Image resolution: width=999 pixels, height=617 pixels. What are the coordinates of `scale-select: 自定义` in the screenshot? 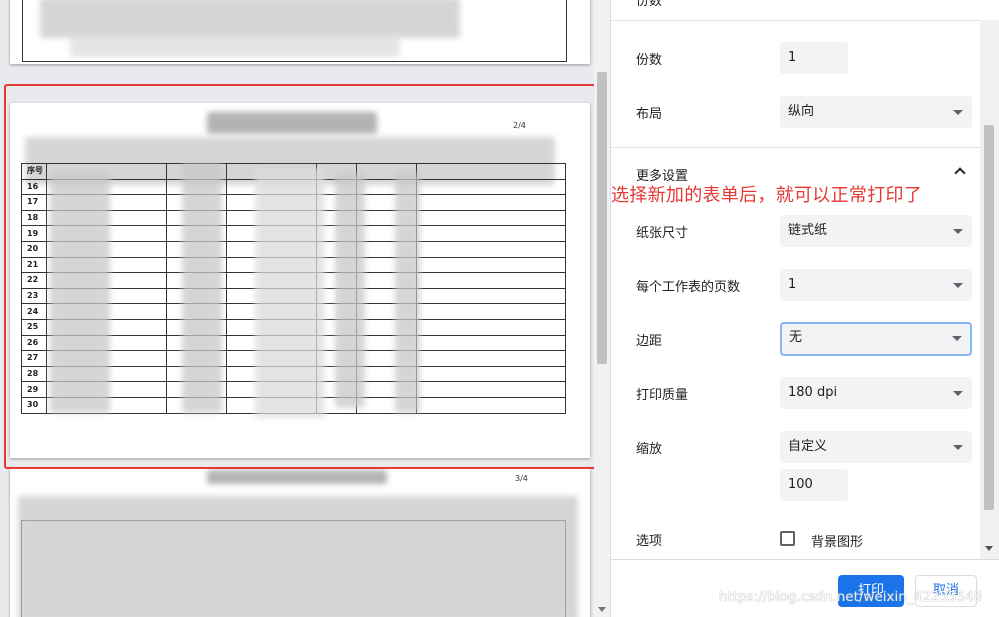 It's located at (876, 447).